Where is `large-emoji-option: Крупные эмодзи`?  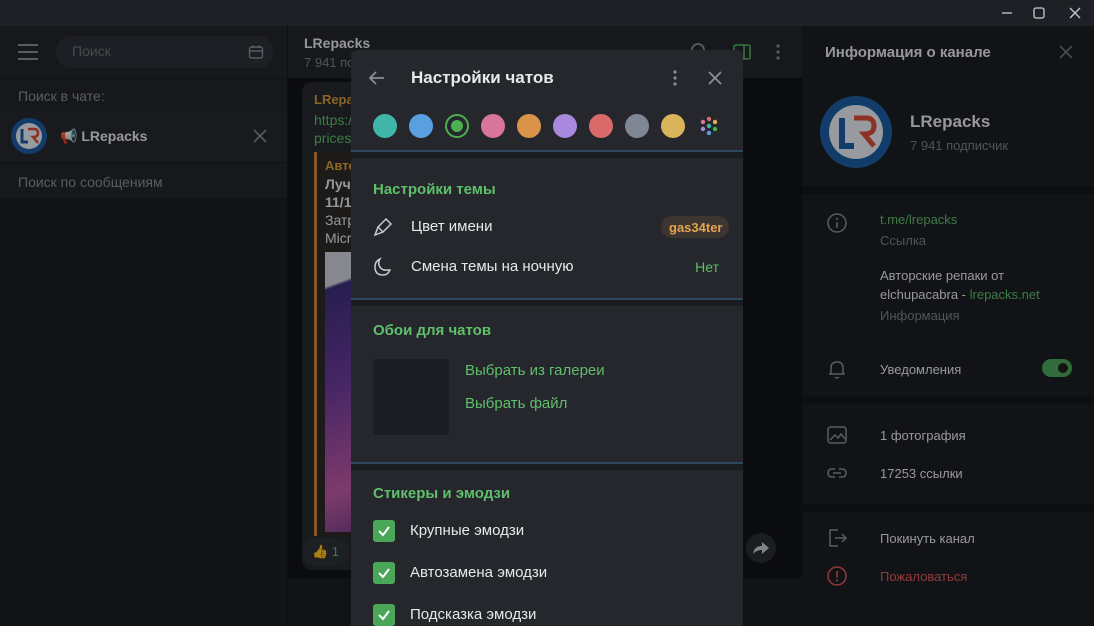
large-emoji-option: Крупные эмодзи is located at coordinates (547, 531).